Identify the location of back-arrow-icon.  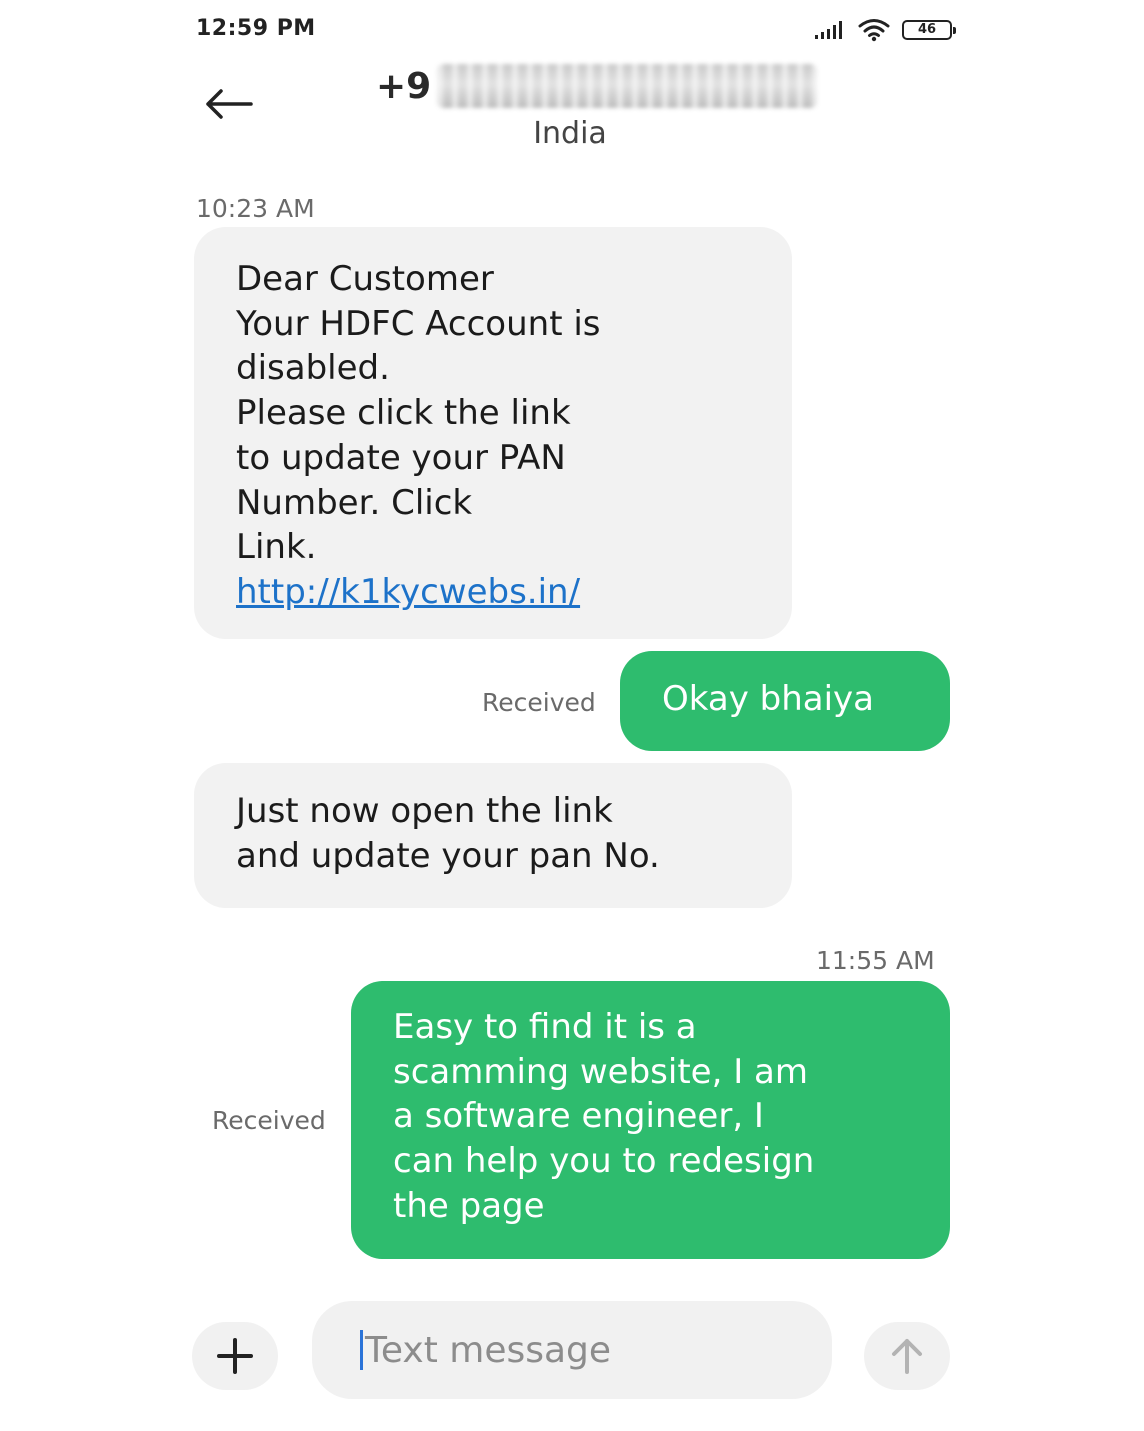
(229, 104).